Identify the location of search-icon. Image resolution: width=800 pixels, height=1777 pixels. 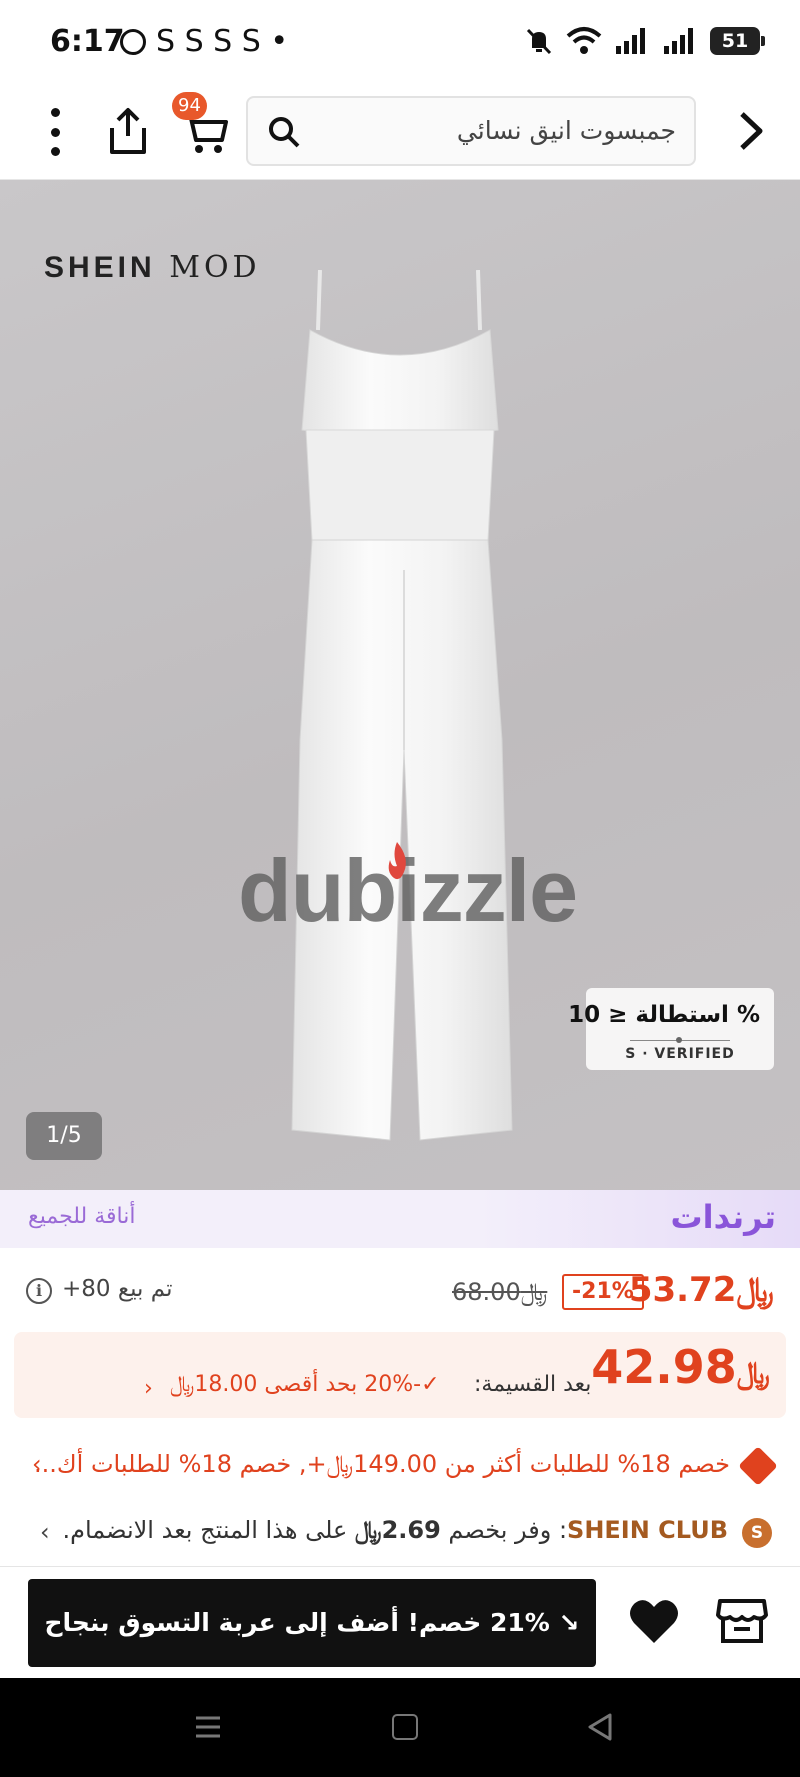
(284, 132).